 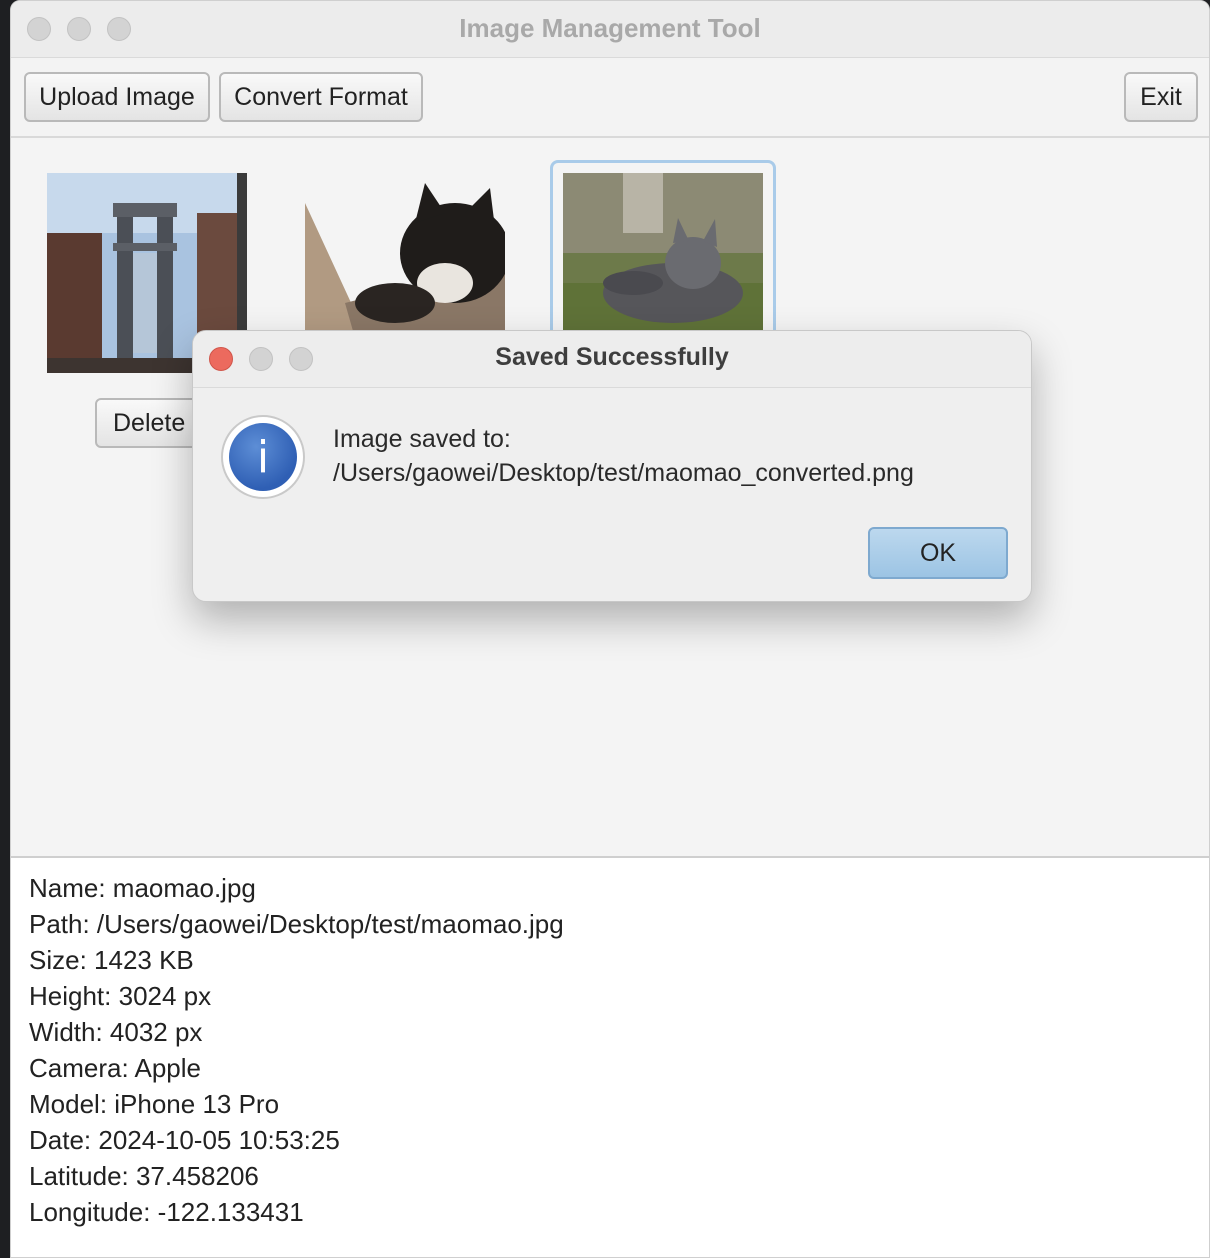 I want to click on info-size: Size: 1423 KB, so click(x=111, y=960).